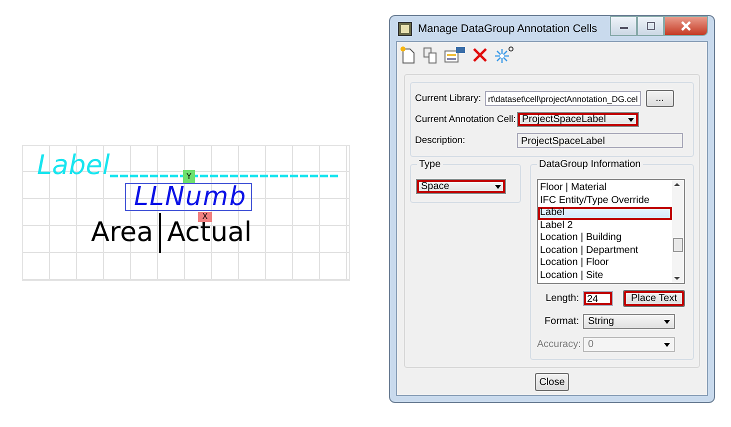  I want to click on app-icon, so click(405, 29).